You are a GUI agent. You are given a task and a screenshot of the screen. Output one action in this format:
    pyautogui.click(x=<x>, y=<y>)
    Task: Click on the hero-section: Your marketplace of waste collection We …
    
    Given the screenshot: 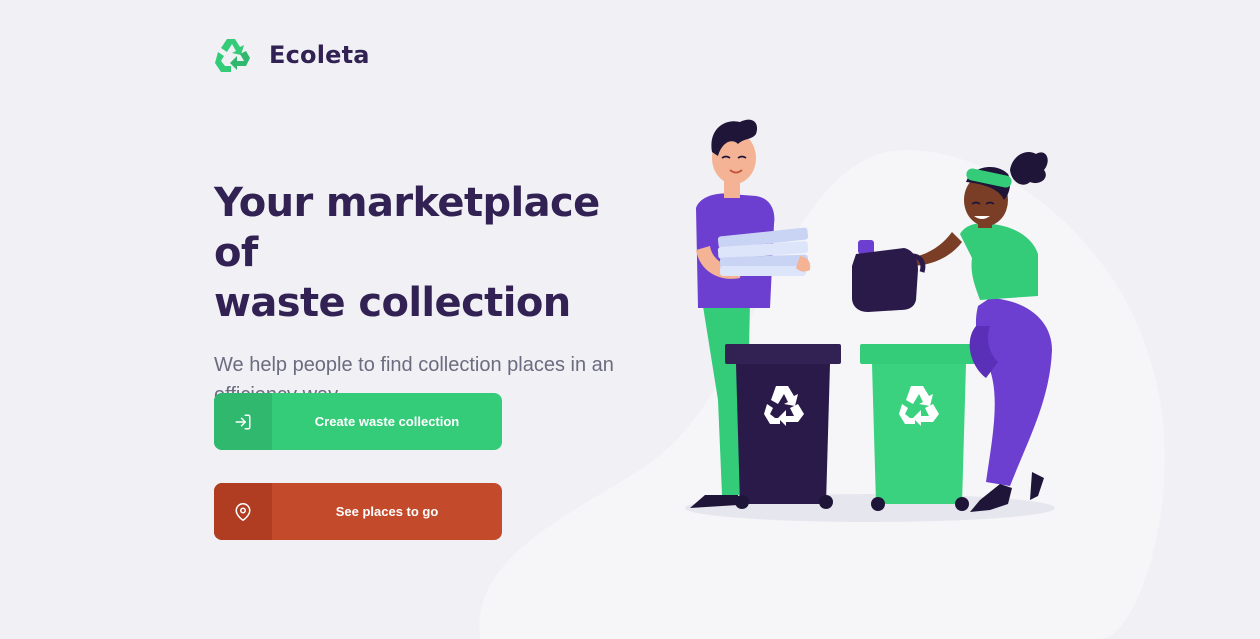 What is the action you would take?
    pyautogui.click(x=434, y=294)
    